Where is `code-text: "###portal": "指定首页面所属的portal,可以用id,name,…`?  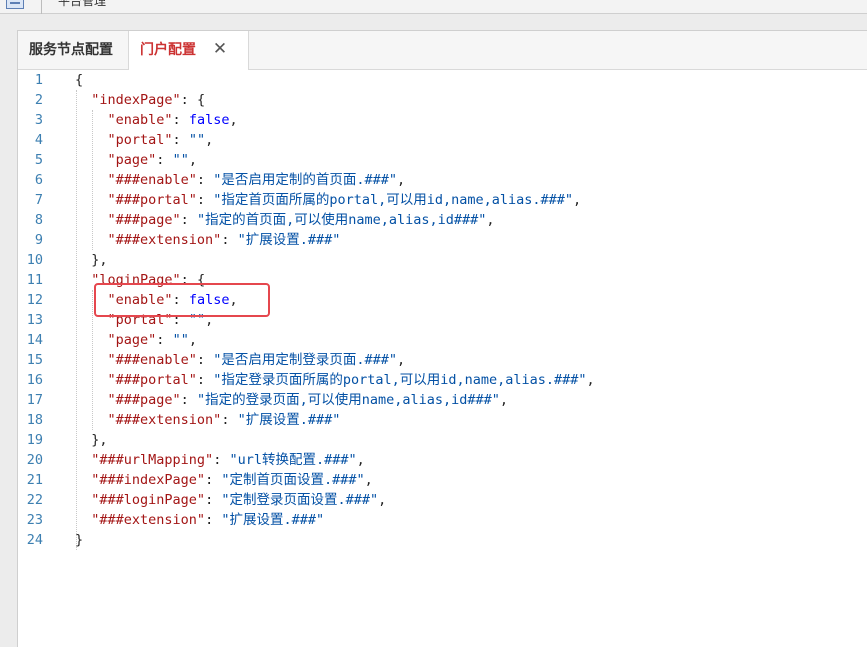
code-text: "###portal": "指定首页面所属的portal,可以用id,name,… is located at coordinates (344, 200).